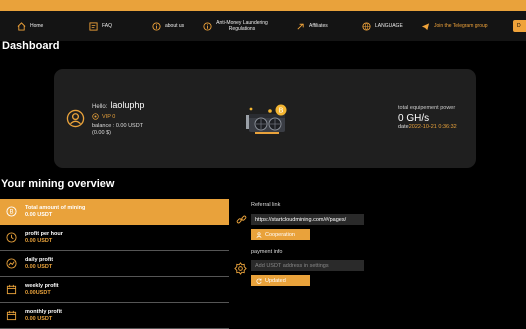 The image size is (526, 329). What do you see at coordinates (318, 26) in the screenshot?
I see `nav-affiliates-label: Affiliates` at bounding box center [318, 26].